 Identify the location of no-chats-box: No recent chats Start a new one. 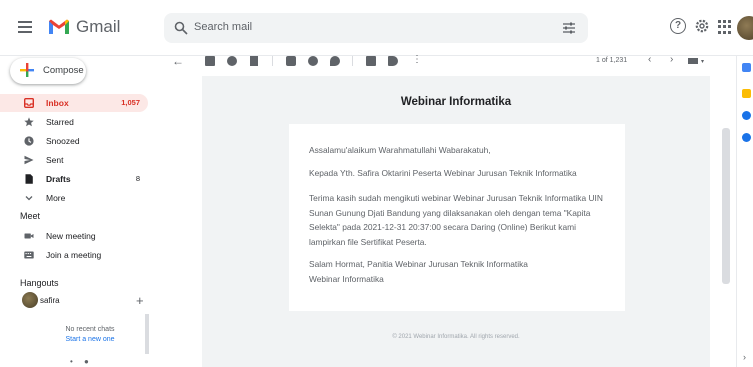
(90, 335).